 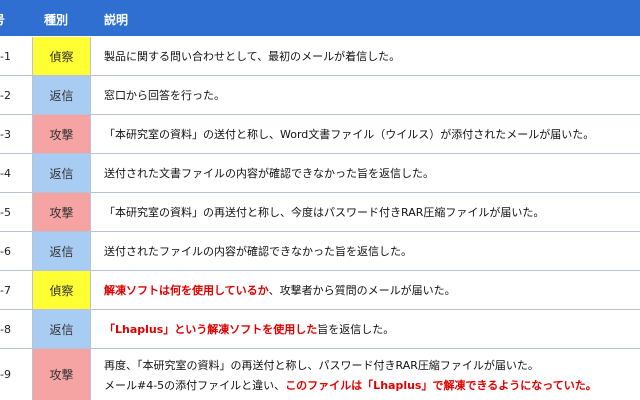 I want to click on row-number: 4-7, so click(x=5, y=290).